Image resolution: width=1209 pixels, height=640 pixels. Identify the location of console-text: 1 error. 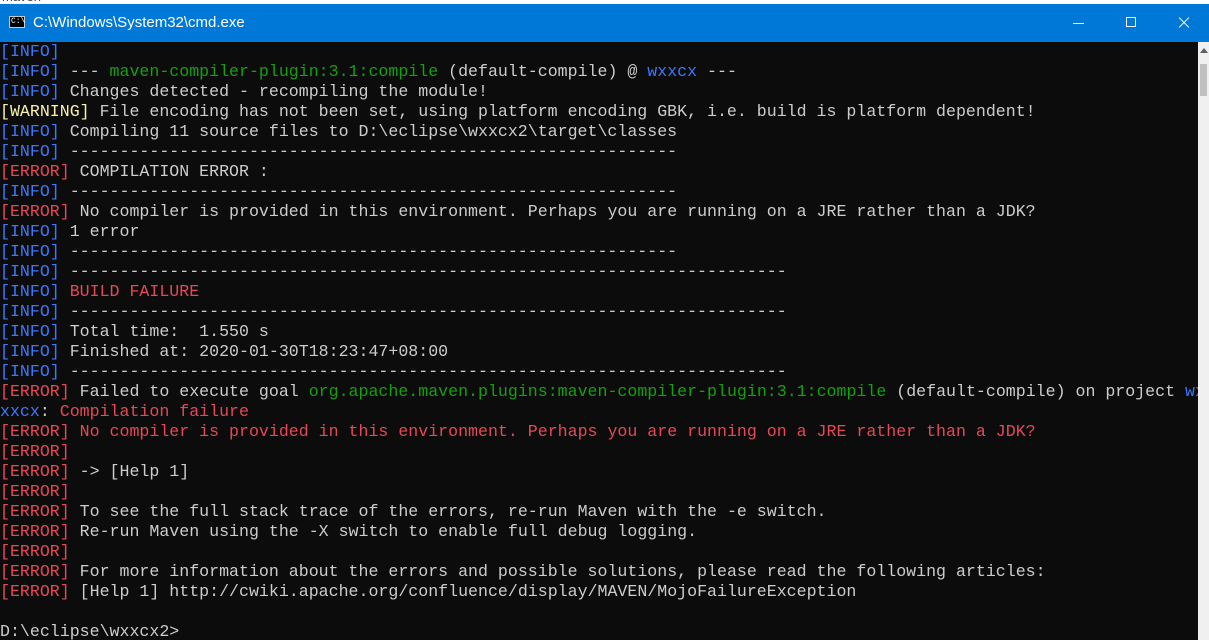
(99, 231).